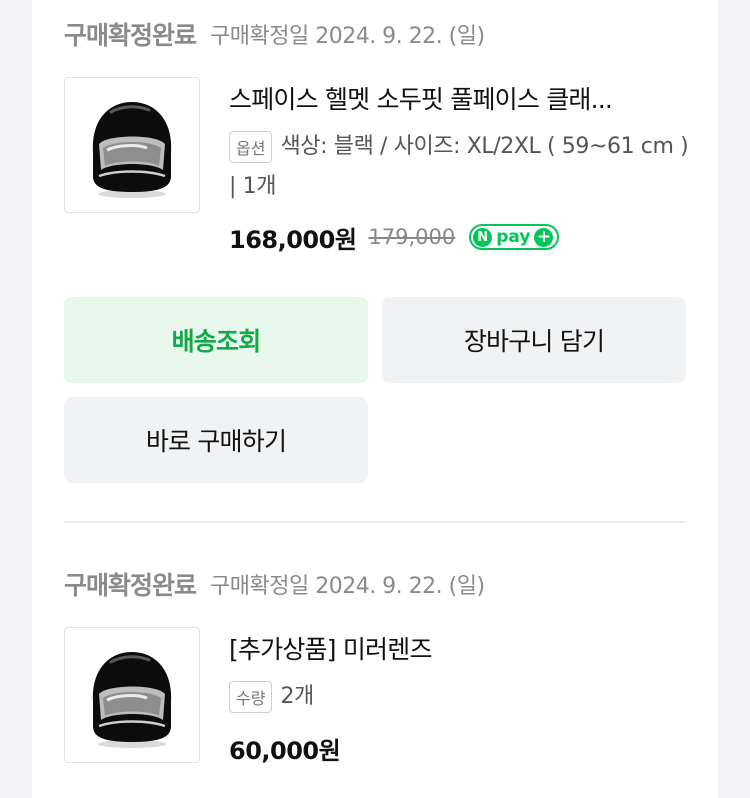 This screenshot has width=750, height=798. I want to click on npay-label: pay, so click(513, 237).